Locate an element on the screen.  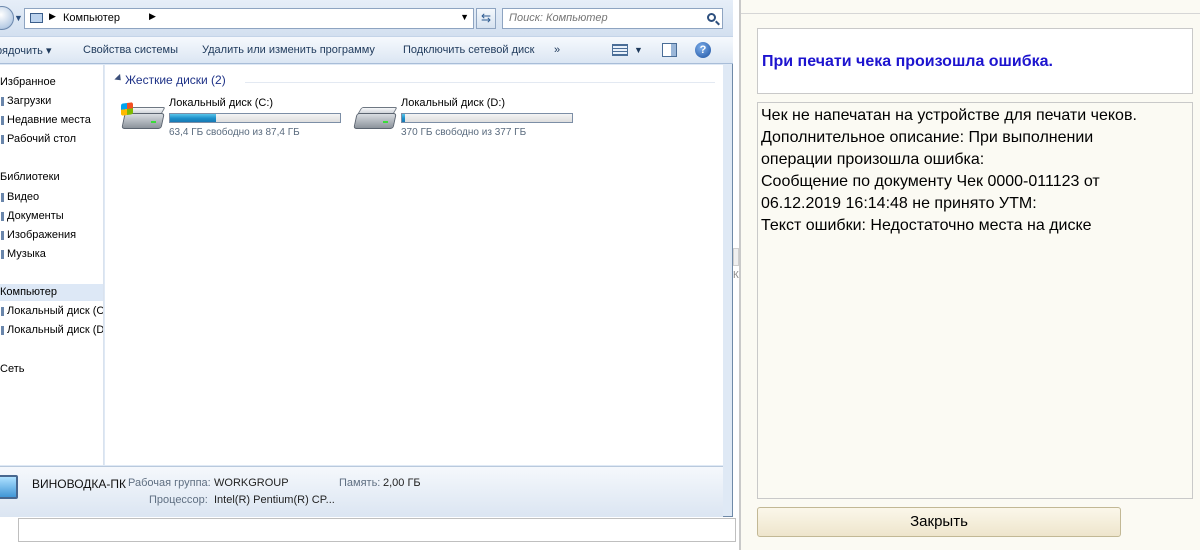
address-dropdown-icon: ▼ is located at coordinates (464, 17).